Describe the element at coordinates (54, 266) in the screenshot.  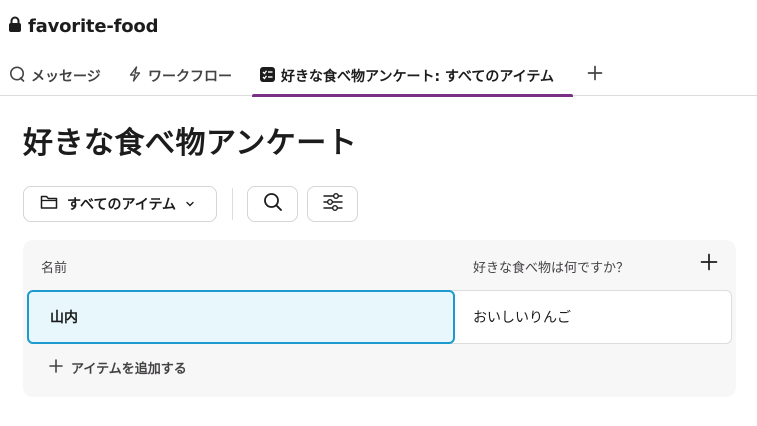
I see `column-header-name: 名前` at that location.